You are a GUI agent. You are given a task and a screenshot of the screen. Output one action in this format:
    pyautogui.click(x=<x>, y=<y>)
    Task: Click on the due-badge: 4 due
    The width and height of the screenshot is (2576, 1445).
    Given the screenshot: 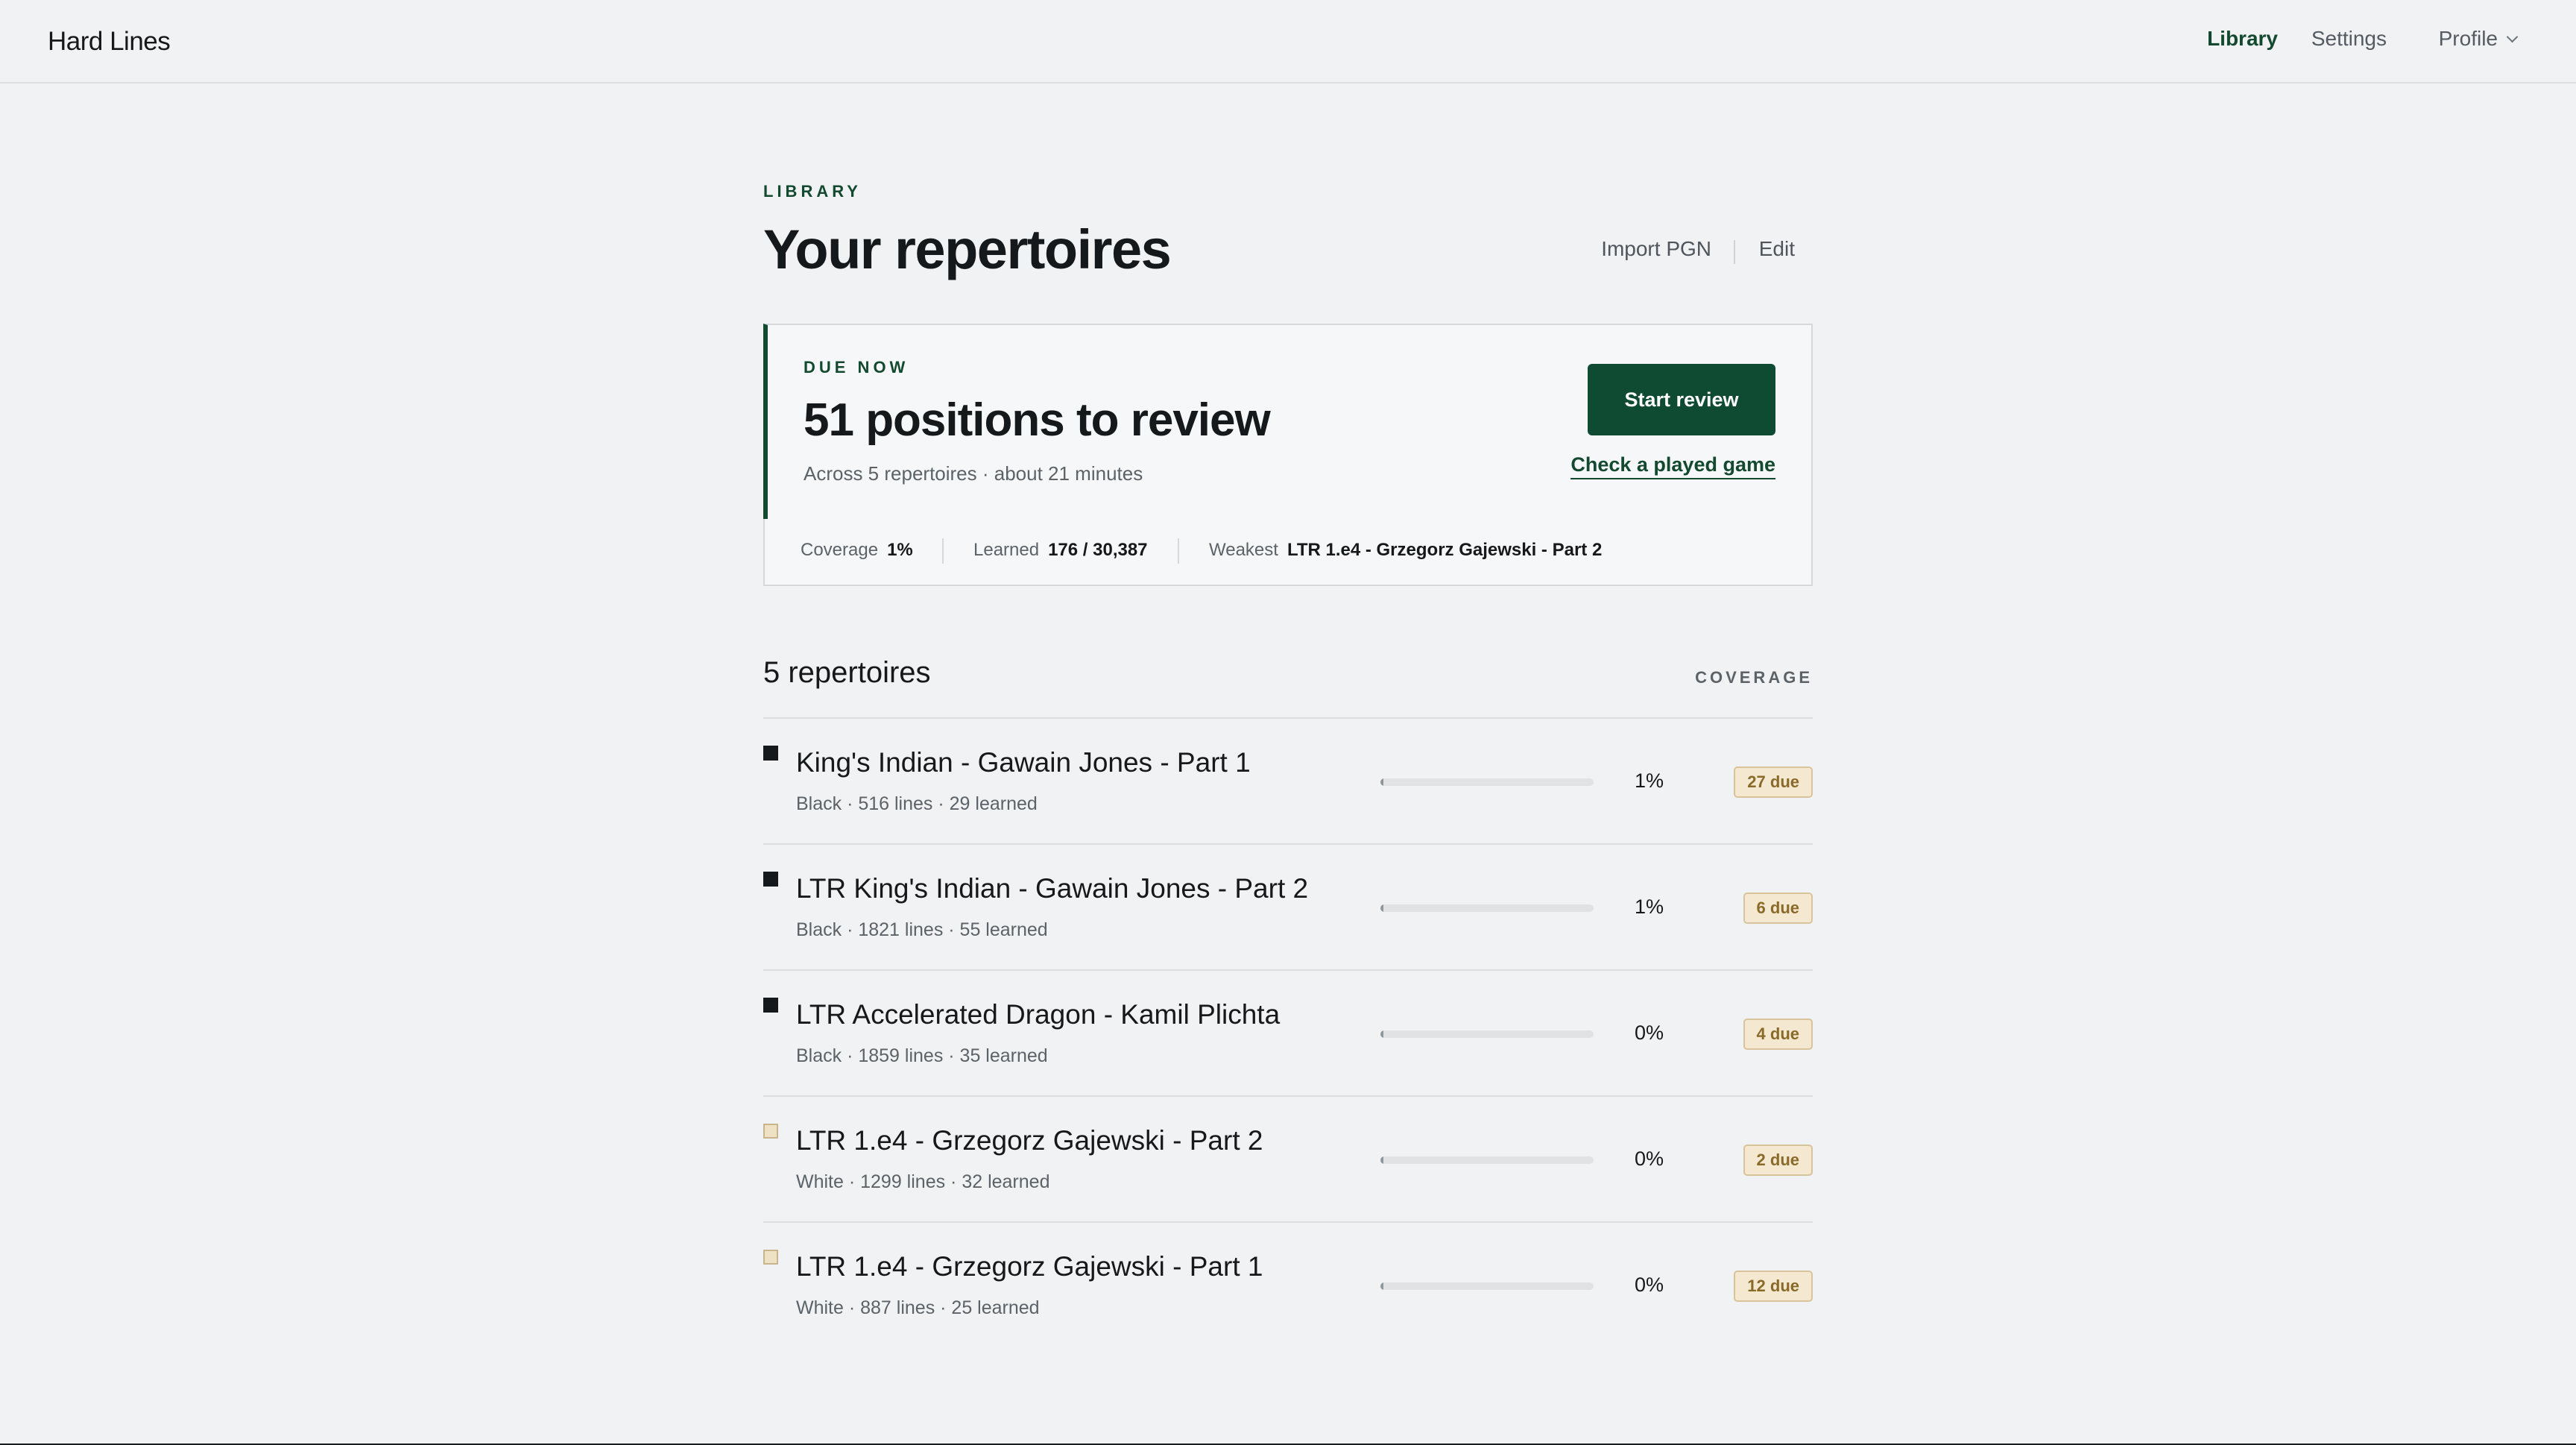 What is the action you would take?
    pyautogui.click(x=1778, y=1034)
    